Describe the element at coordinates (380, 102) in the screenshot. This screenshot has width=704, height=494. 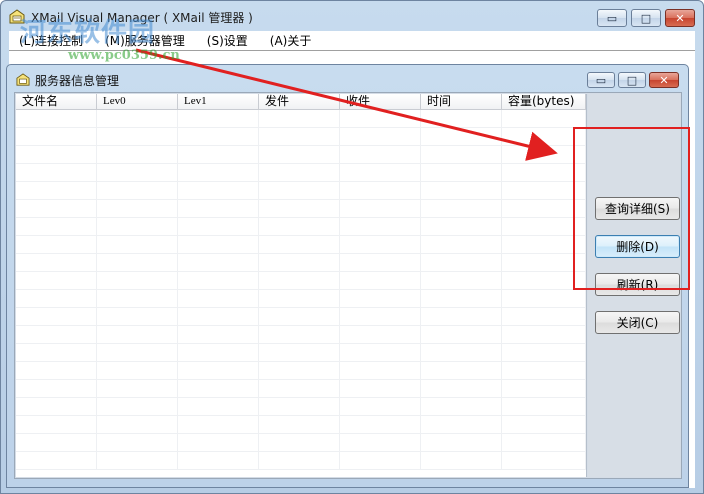
I see `column-header-recipient: 收件` at that location.